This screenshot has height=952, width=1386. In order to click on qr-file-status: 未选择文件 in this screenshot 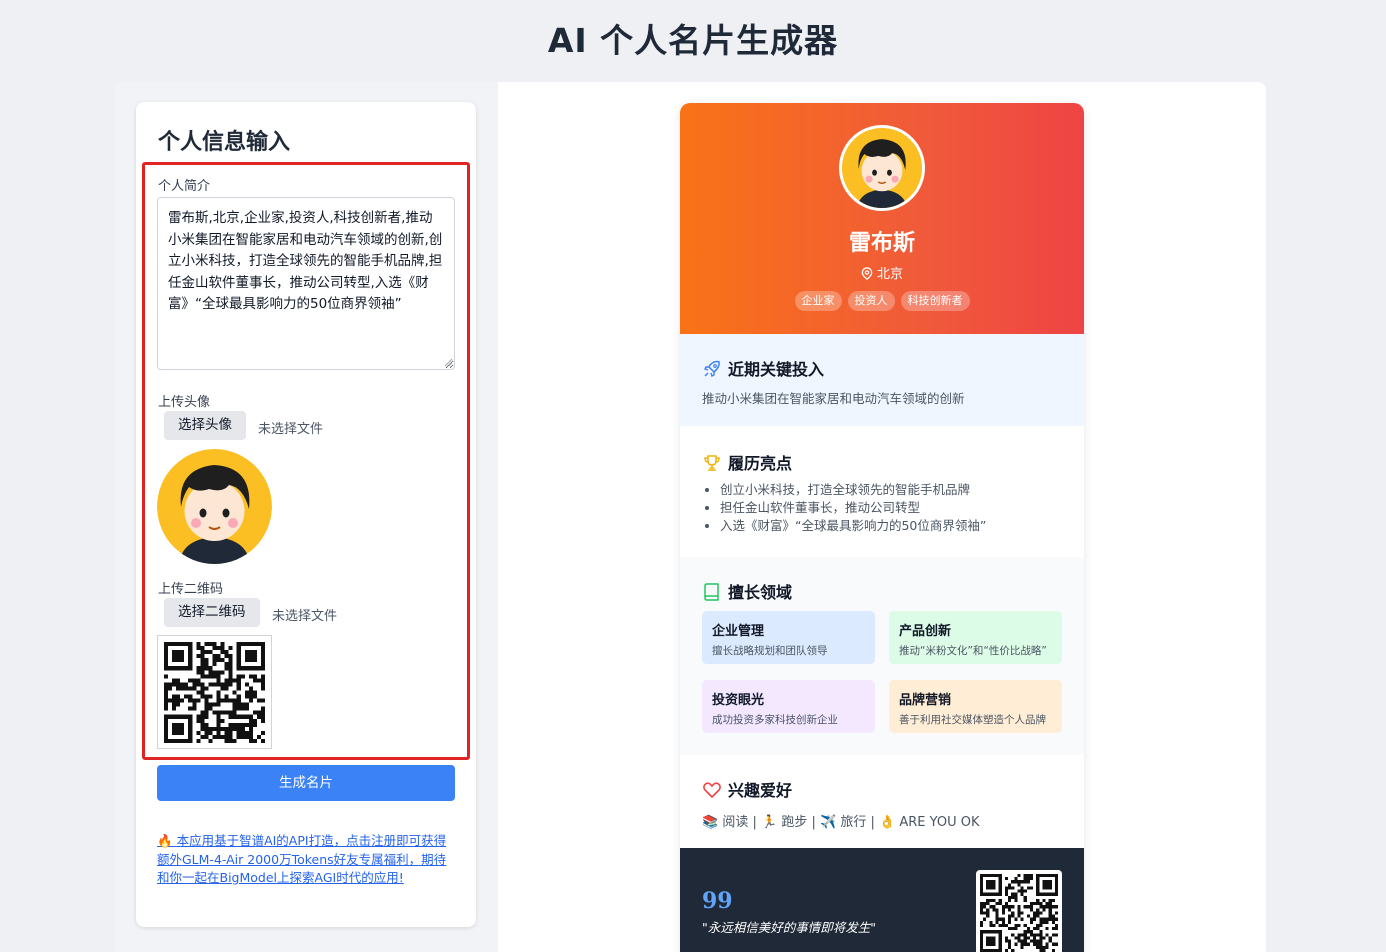, I will do `click(305, 616)`.